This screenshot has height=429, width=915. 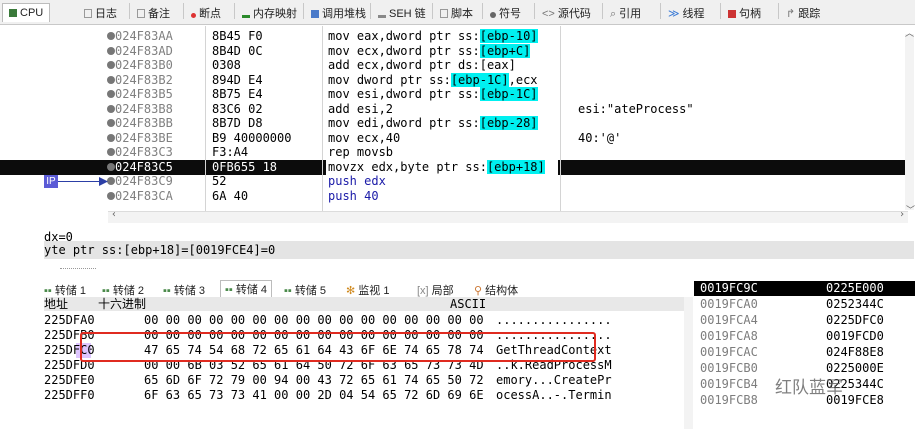 I want to click on script-icon, so click(x=444, y=13).